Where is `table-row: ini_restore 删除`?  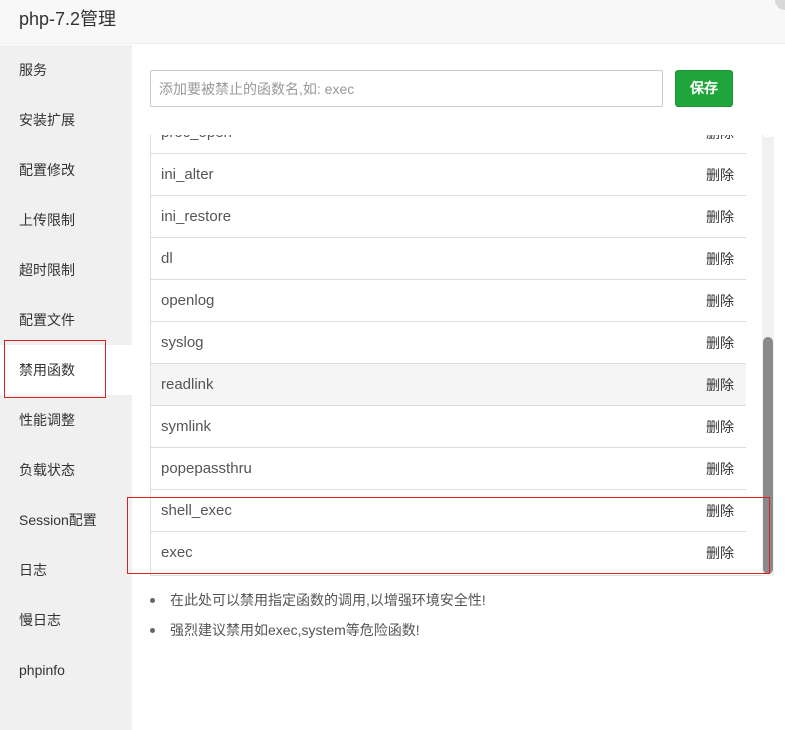 table-row: ini_restore 删除 is located at coordinates (448, 217).